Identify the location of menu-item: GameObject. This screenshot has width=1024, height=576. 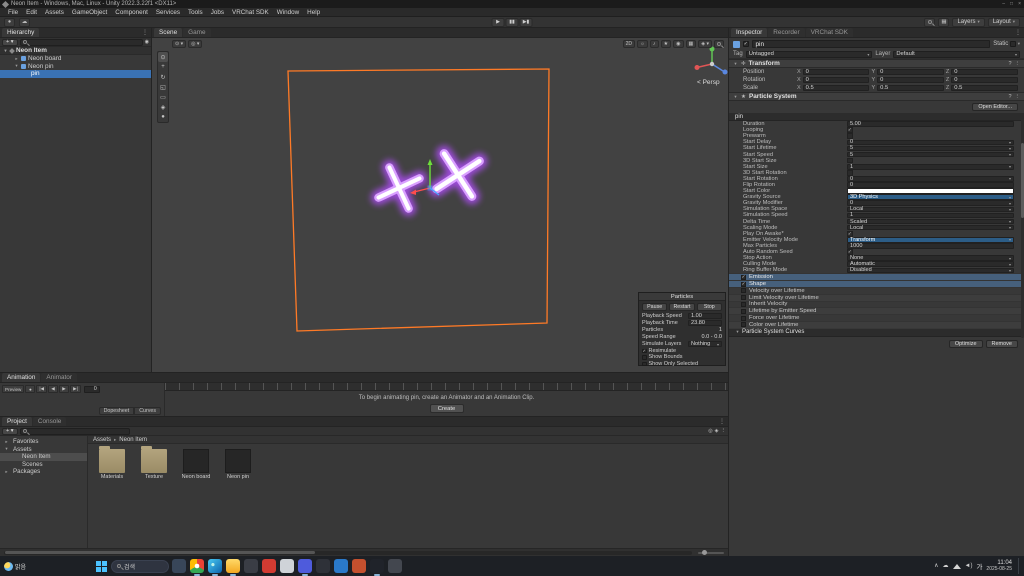
(89, 12).